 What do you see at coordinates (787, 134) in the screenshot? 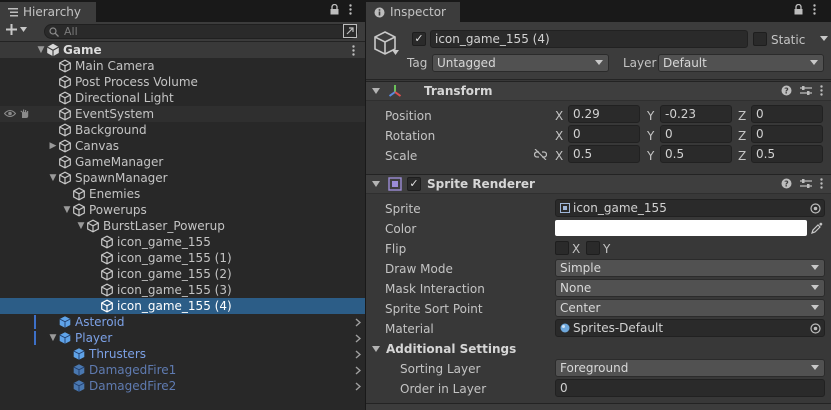
I see `rotation-z-field: 0` at bounding box center [787, 134].